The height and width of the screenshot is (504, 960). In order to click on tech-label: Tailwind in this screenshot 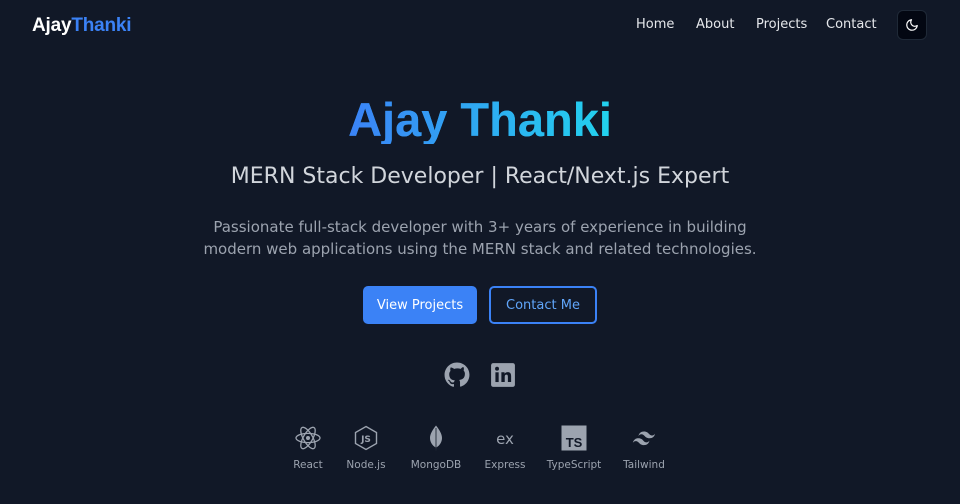, I will do `click(644, 465)`.